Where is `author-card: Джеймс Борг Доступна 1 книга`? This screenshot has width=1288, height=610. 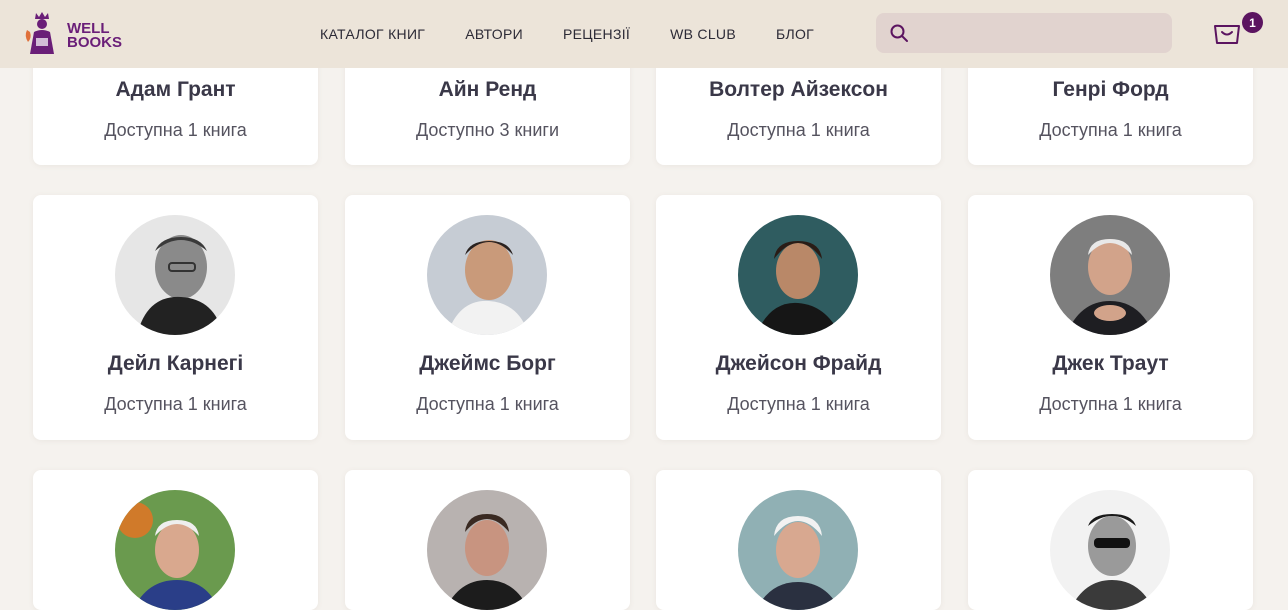
author-card: Джеймс Борг Доступна 1 книга is located at coordinates (487, 317).